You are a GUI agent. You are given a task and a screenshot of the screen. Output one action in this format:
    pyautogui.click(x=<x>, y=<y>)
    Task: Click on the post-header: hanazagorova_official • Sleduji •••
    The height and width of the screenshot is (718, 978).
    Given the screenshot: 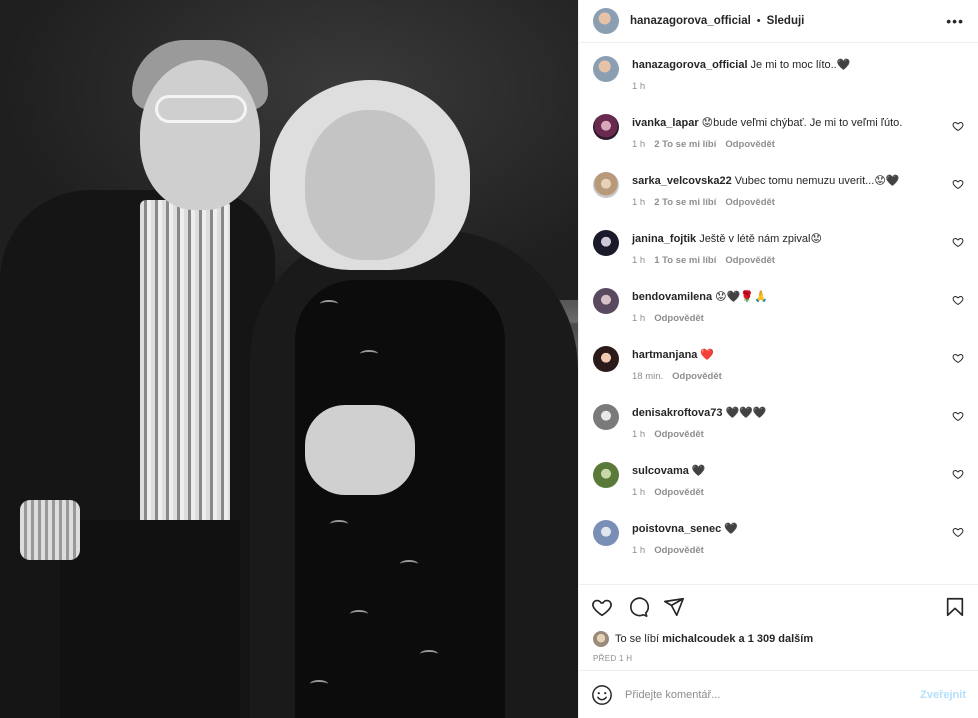 What is the action you would take?
    pyautogui.click(x=778, y=21)
    